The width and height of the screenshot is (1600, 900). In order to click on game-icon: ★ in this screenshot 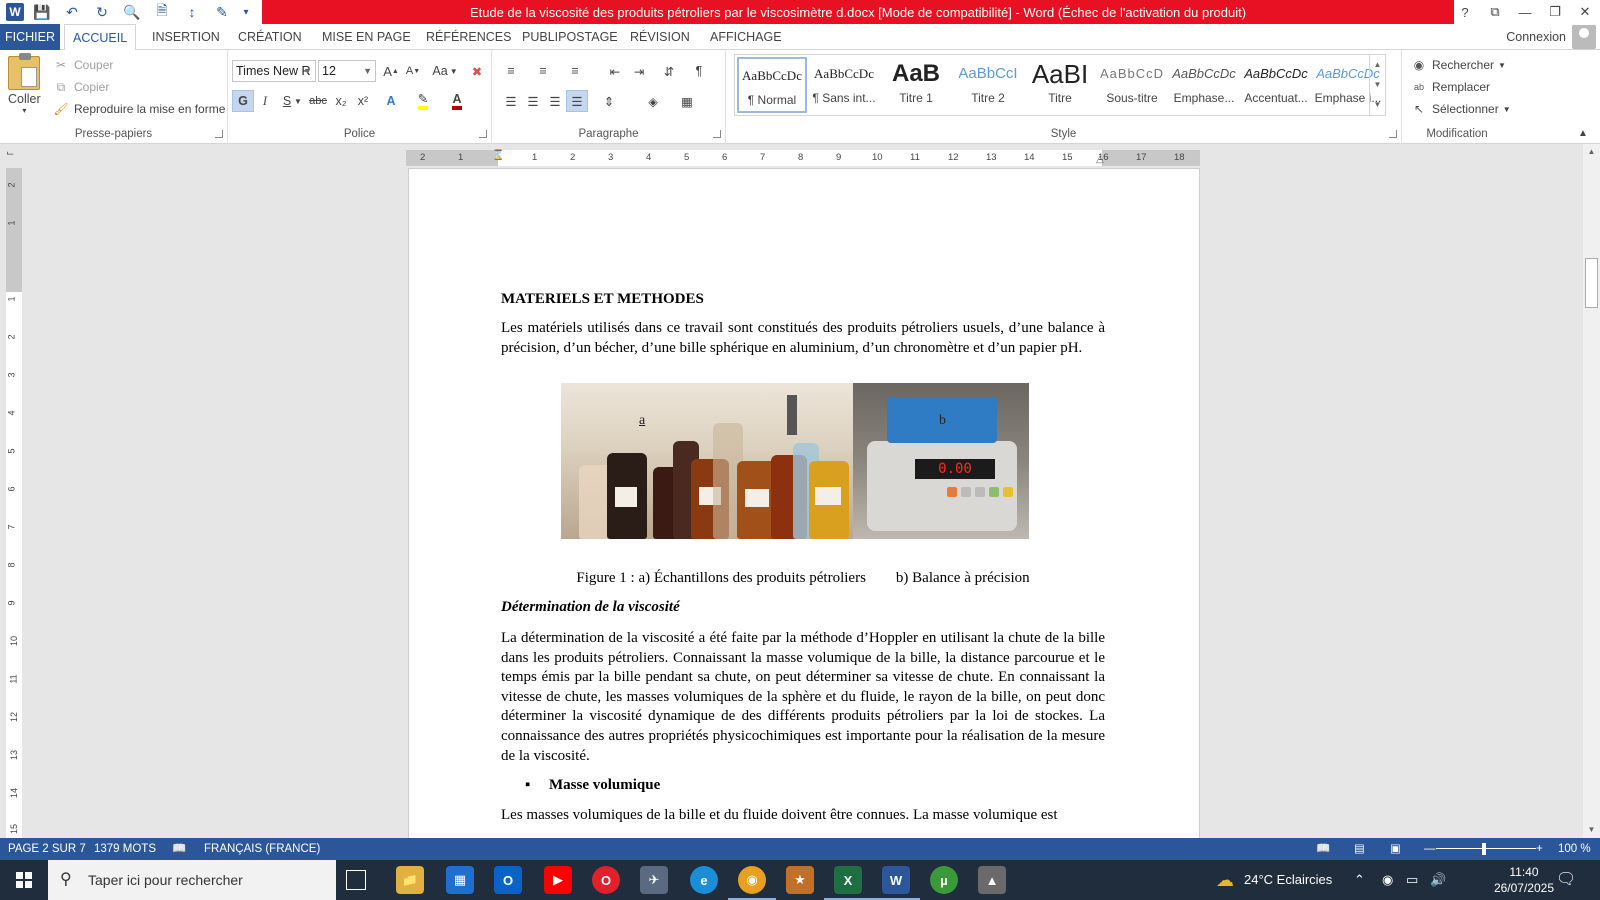, I will do `click(800, 880)`.